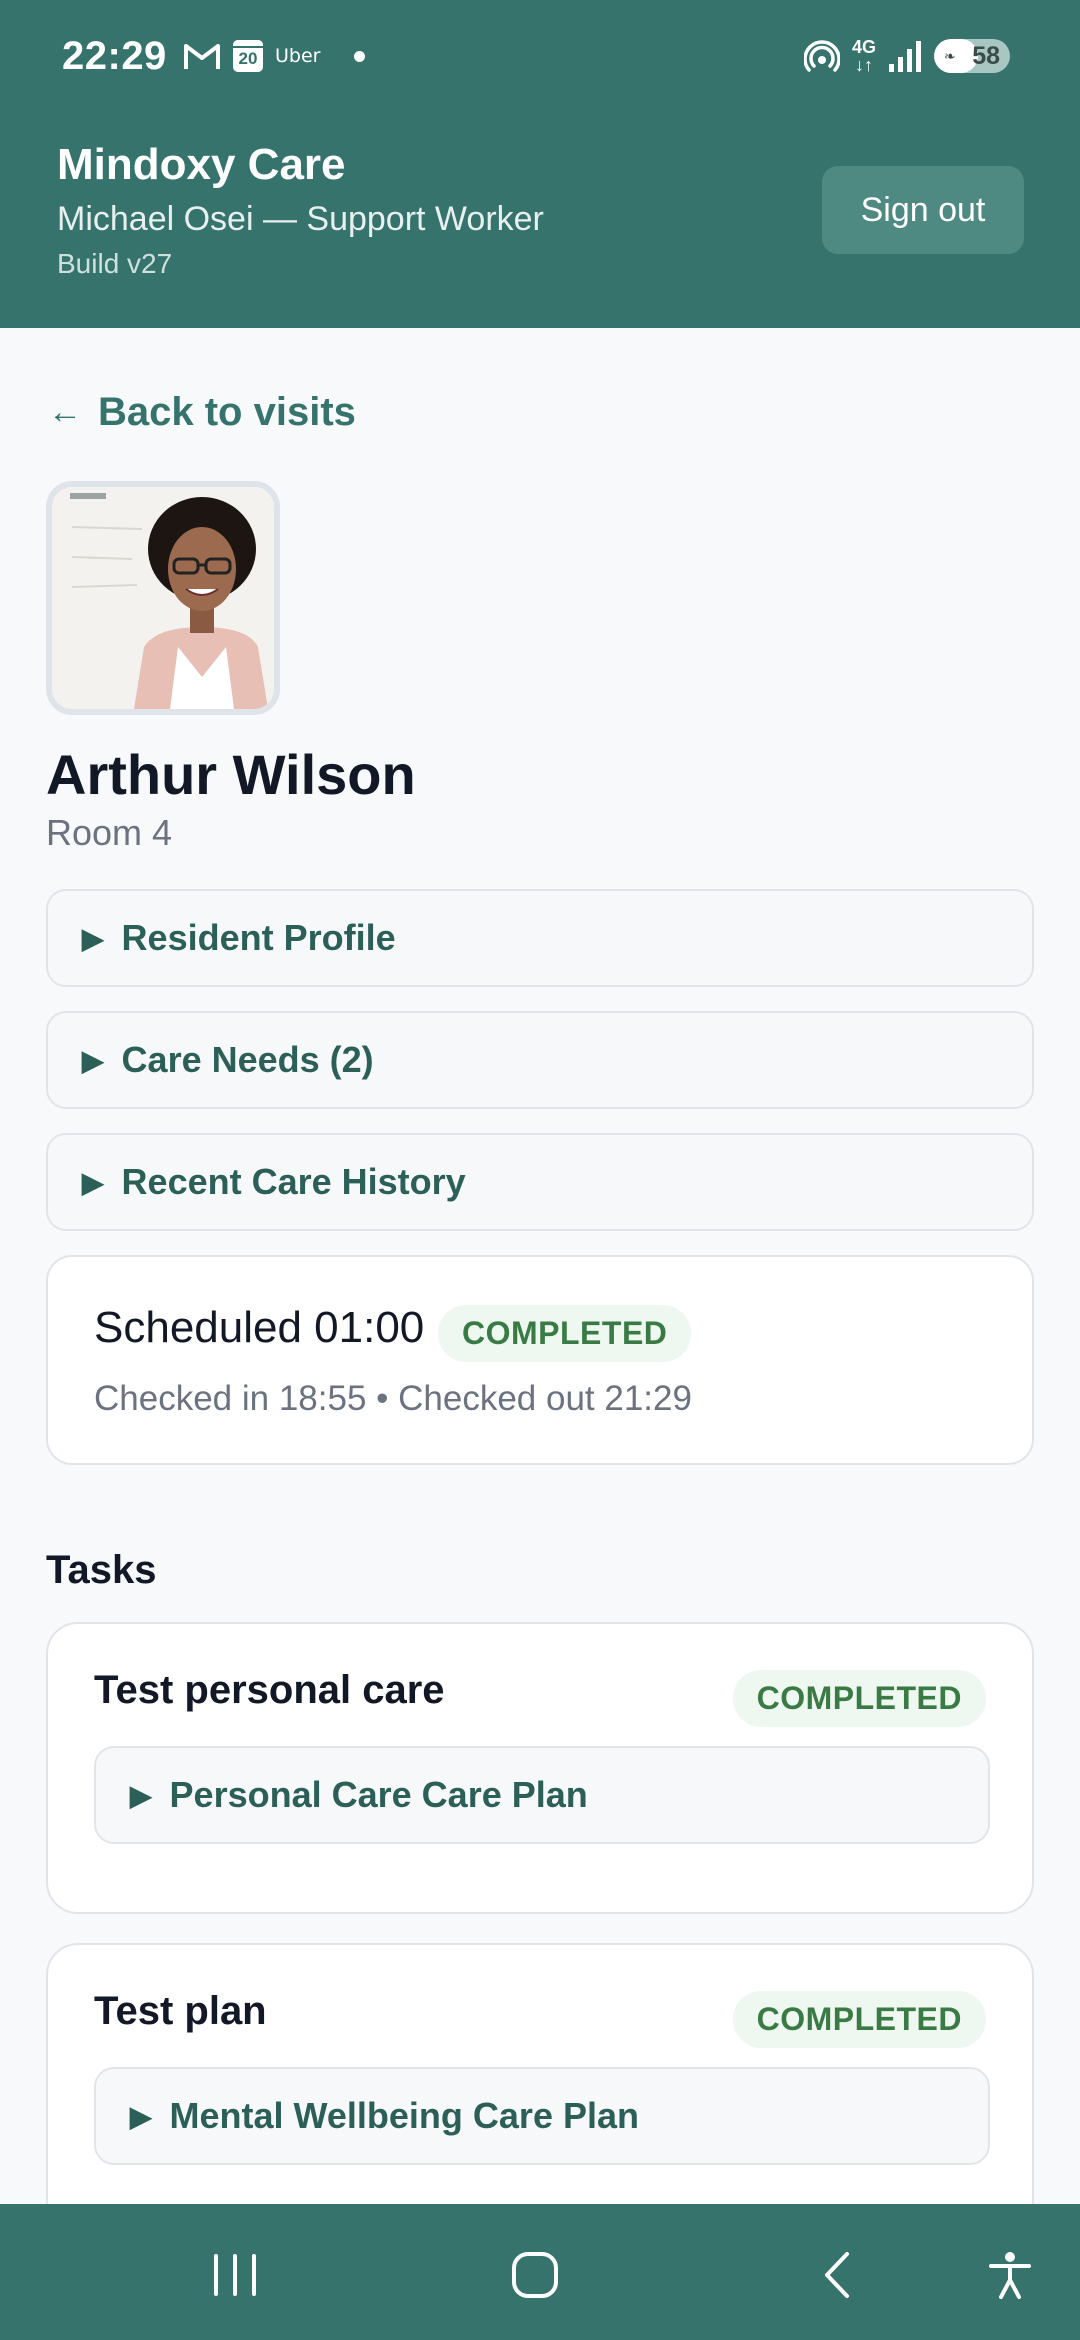 The image size is (1080, 2340). I want to click on battery-icon: ❧ 58, so click(972, 56).